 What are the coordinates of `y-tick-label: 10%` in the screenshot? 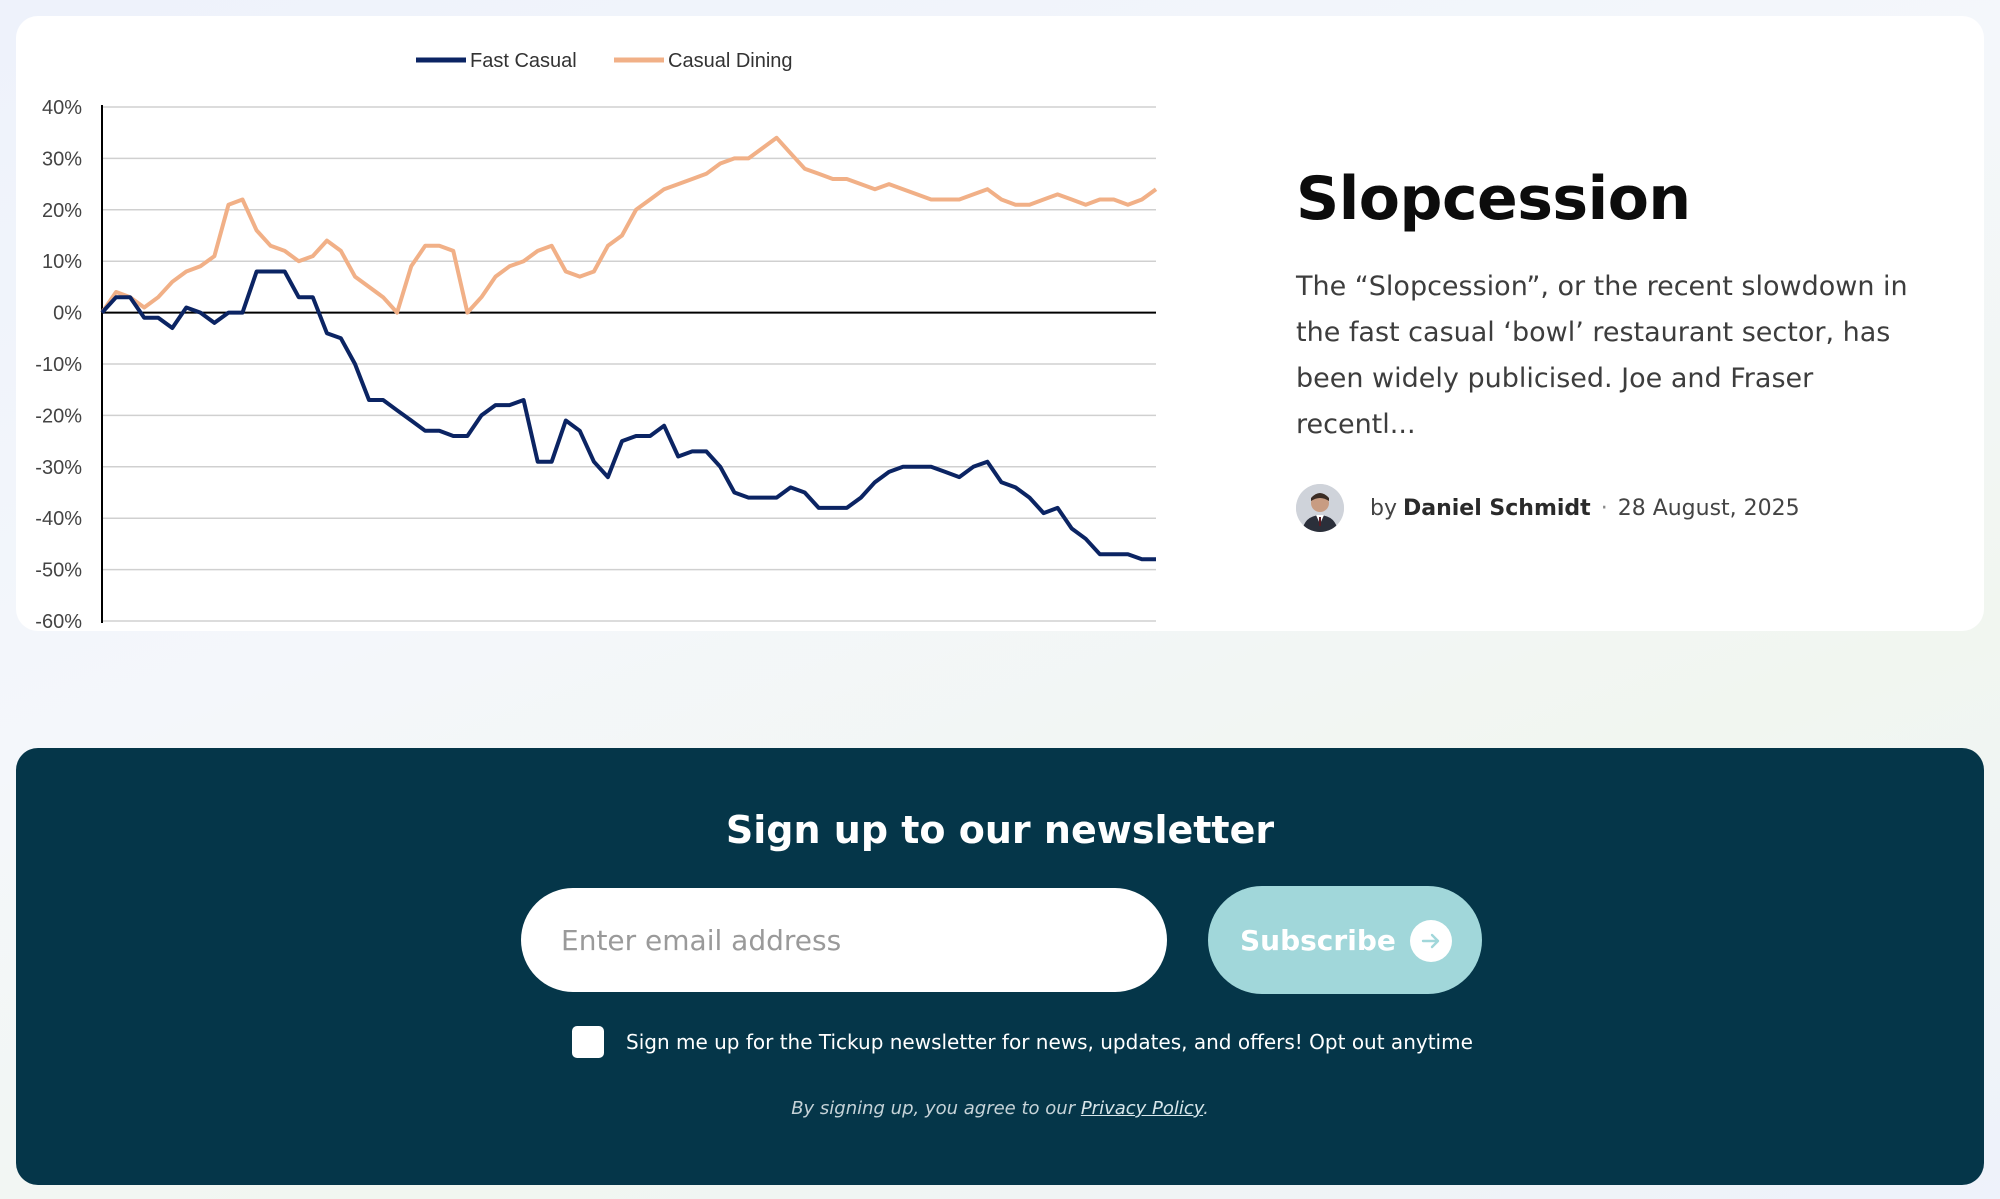 It's located at (62, 262).